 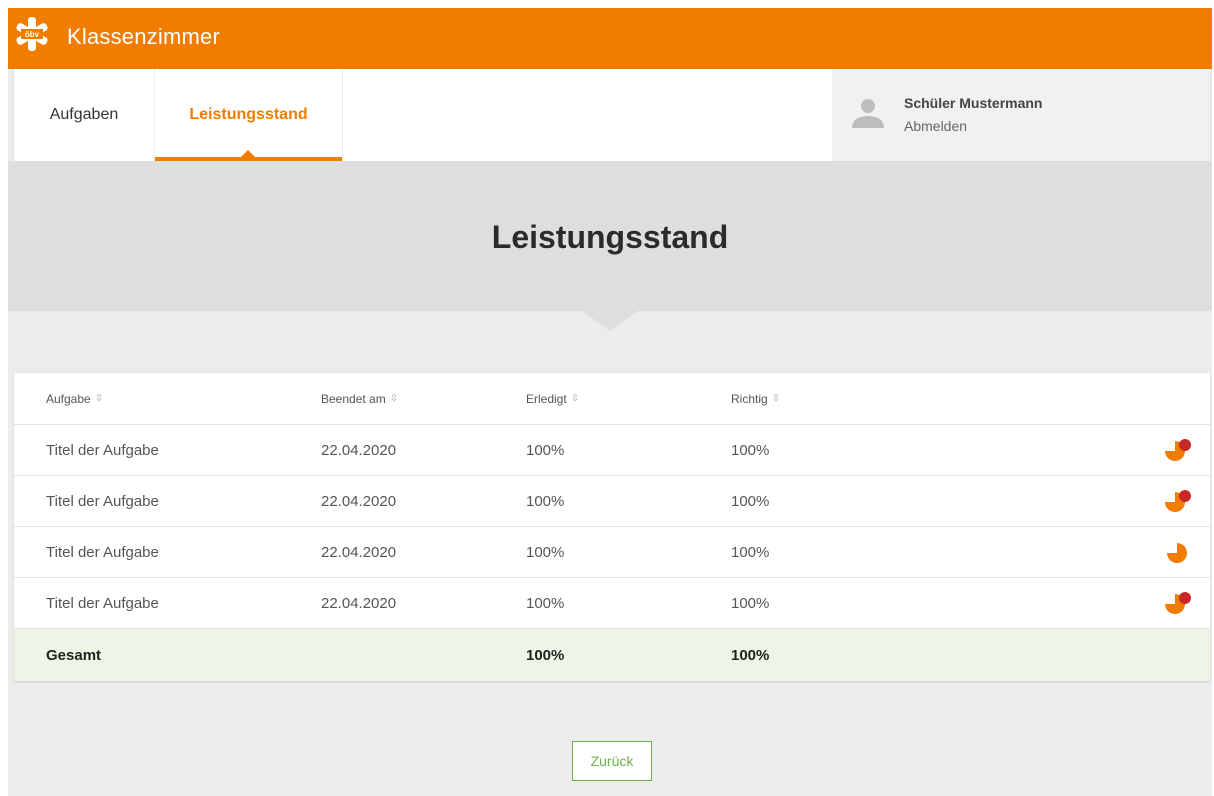 What do you see at coordinates (74, 398) in the screenshot?
I see `column-header-aufgabe: Aufgabe ⇳` at bounding box center [74, 398].